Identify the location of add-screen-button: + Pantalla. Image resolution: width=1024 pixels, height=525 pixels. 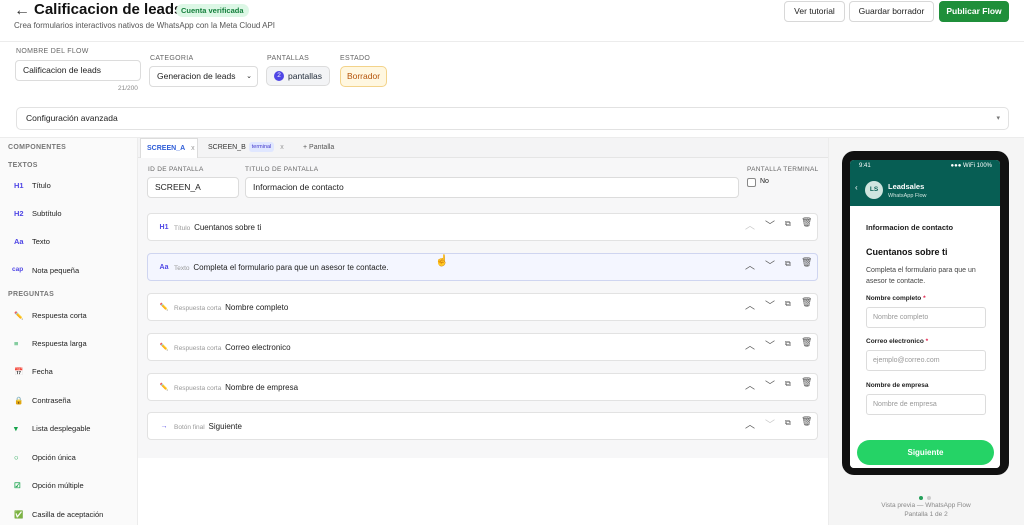
(318, 148).